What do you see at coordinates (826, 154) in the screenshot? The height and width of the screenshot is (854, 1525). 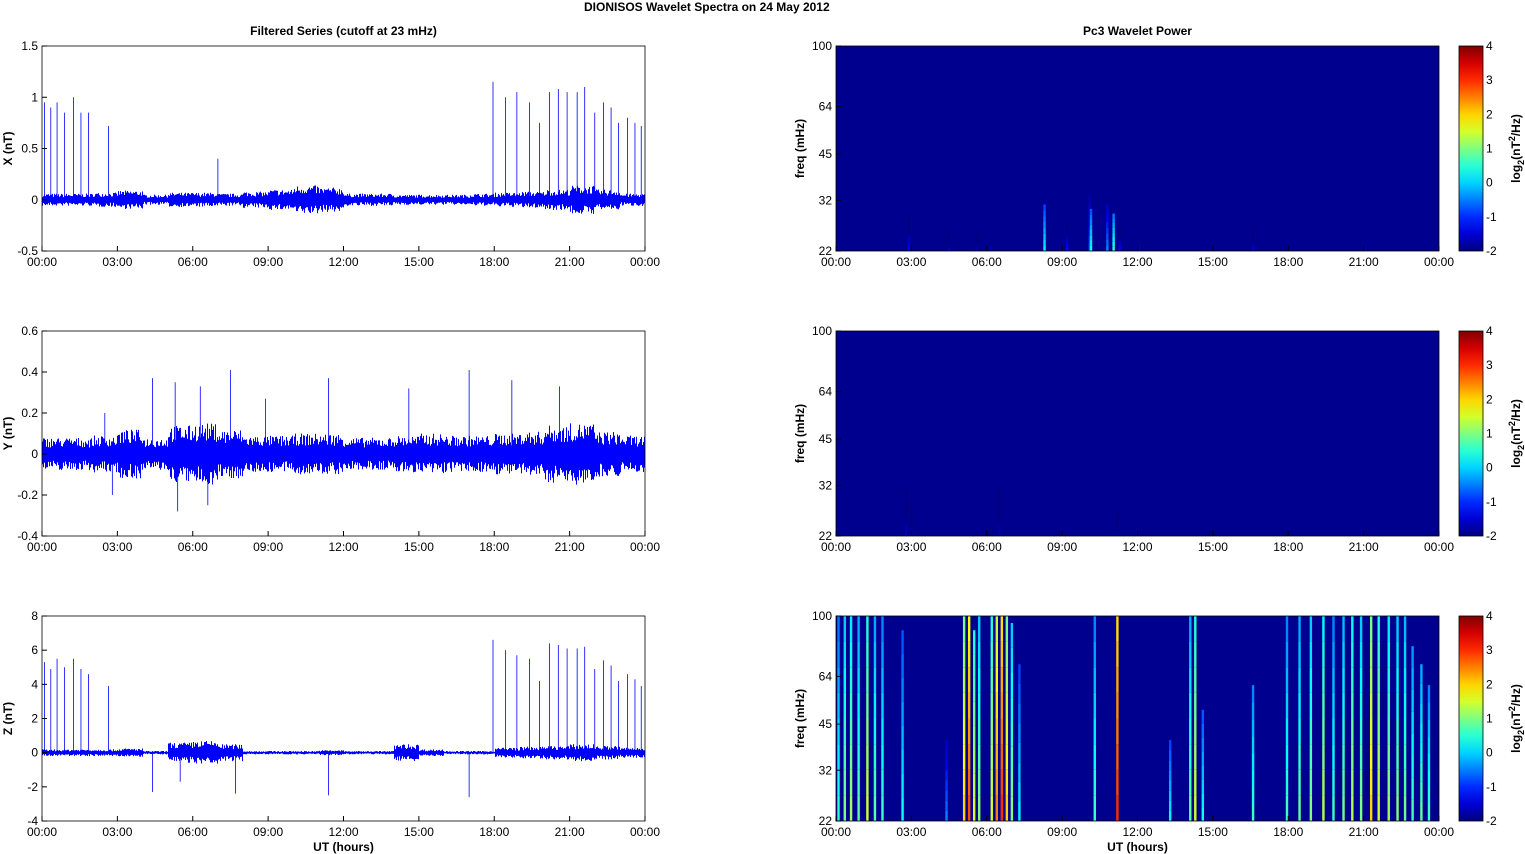 I see `y-tick-label: 45` at bounding box center [826, 154].